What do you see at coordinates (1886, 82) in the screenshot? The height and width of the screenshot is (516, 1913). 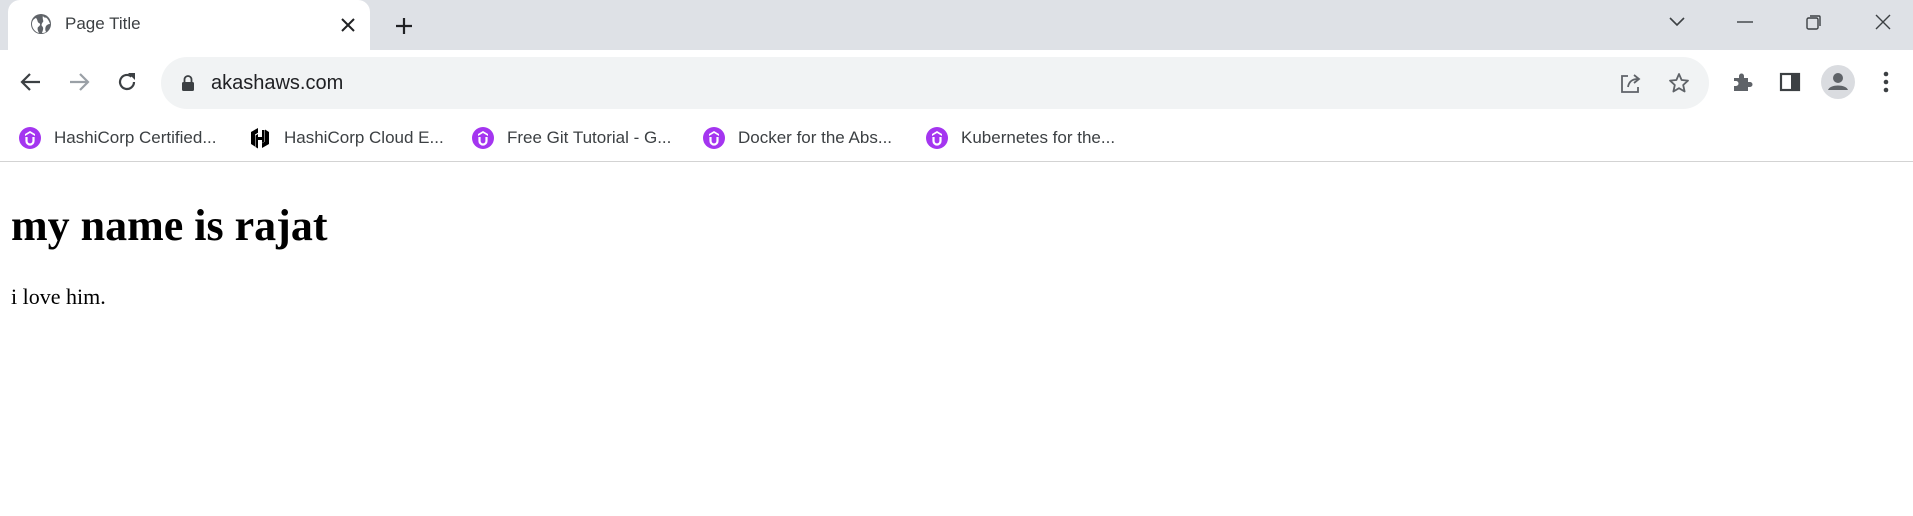 I see `menu-icon` at bounding box center [1886, 82].